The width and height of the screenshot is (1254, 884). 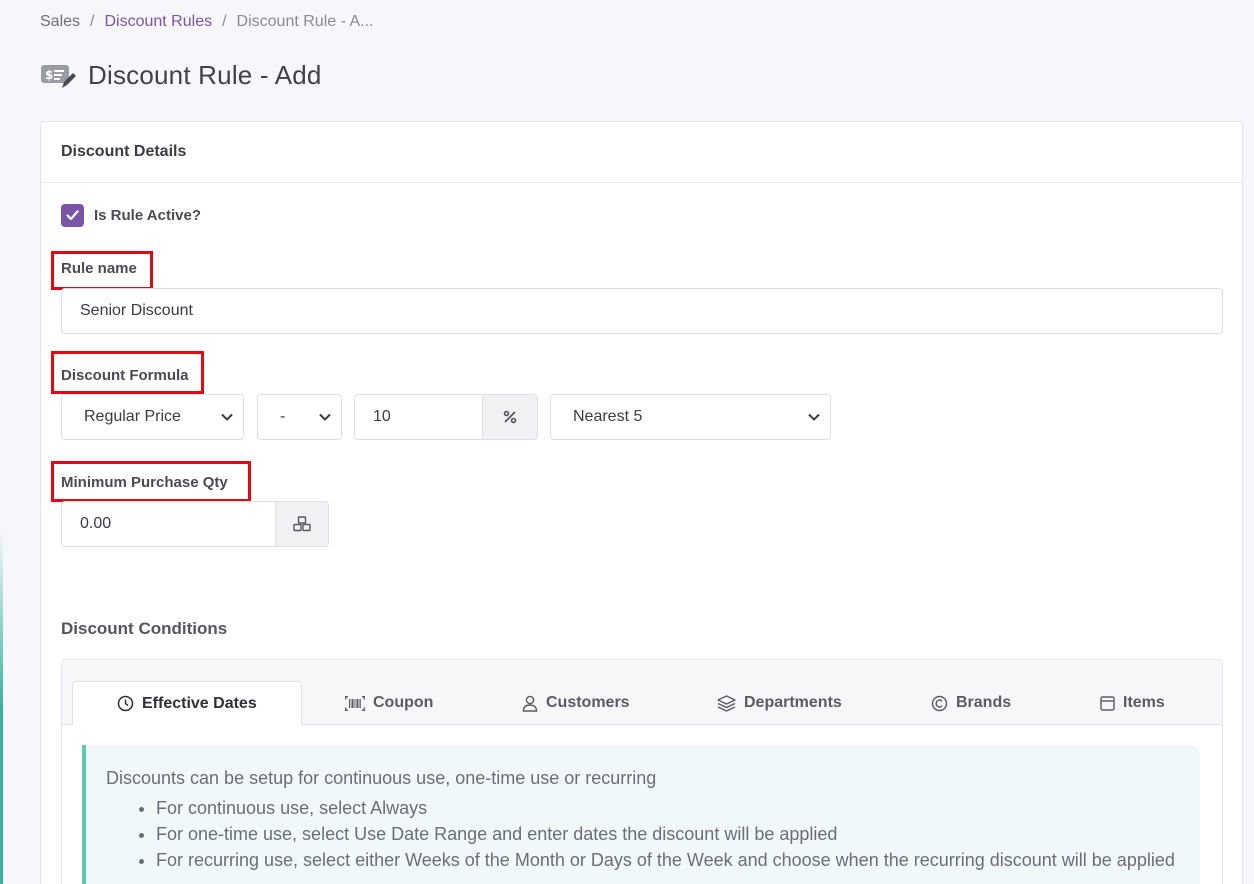 I want to click on tab-departments: Departments, so click(x=779, y=703).